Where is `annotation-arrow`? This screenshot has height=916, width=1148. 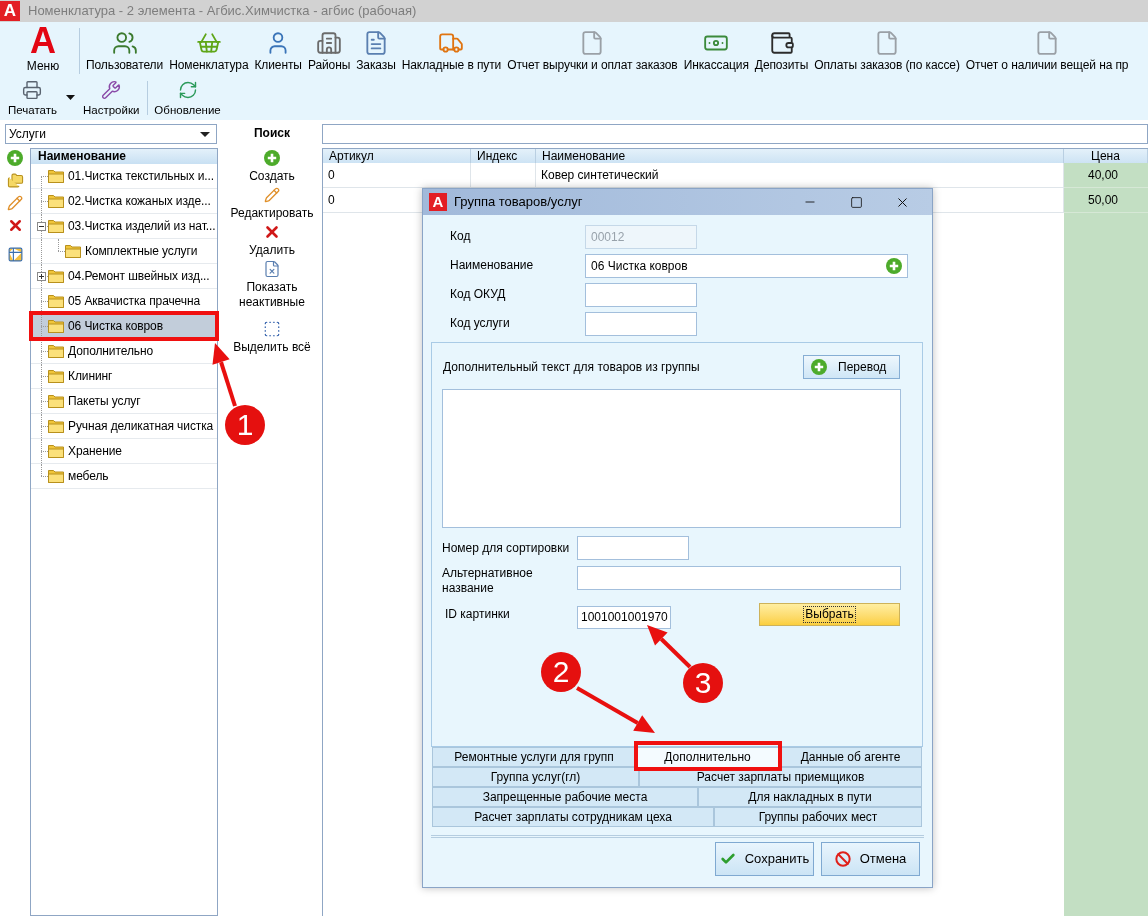
annotation-arrow is located at coordinates (669, 647).